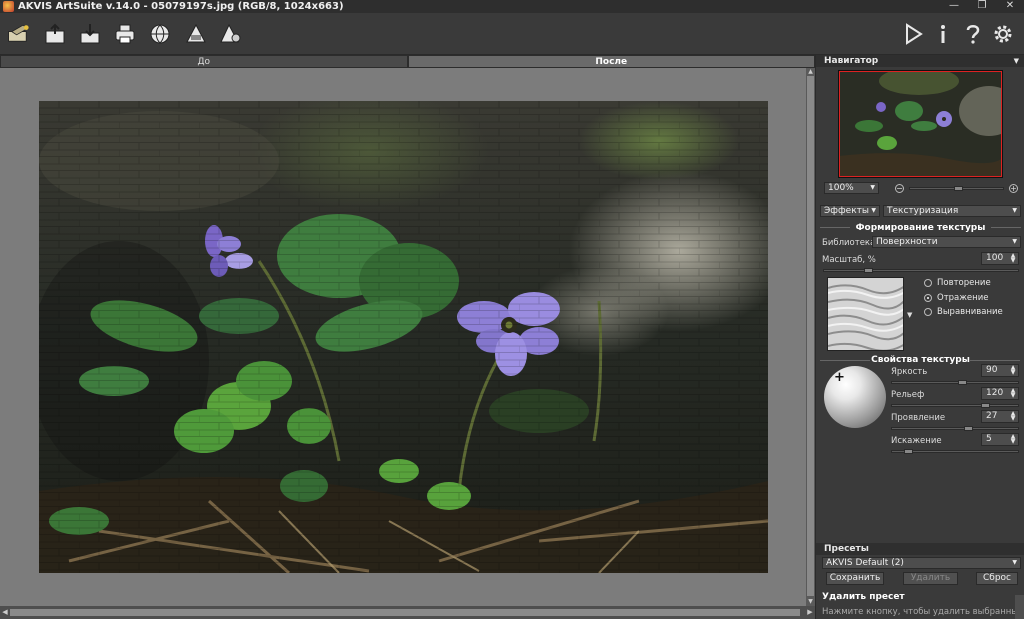 Image resolution: width=1024 pixels, height=619 pixels. What do you see at coordinates (921, 563) in the screenshot?
I see `preset-select: AKVIS Default (2) ▼` at bounding box center [921, 563].